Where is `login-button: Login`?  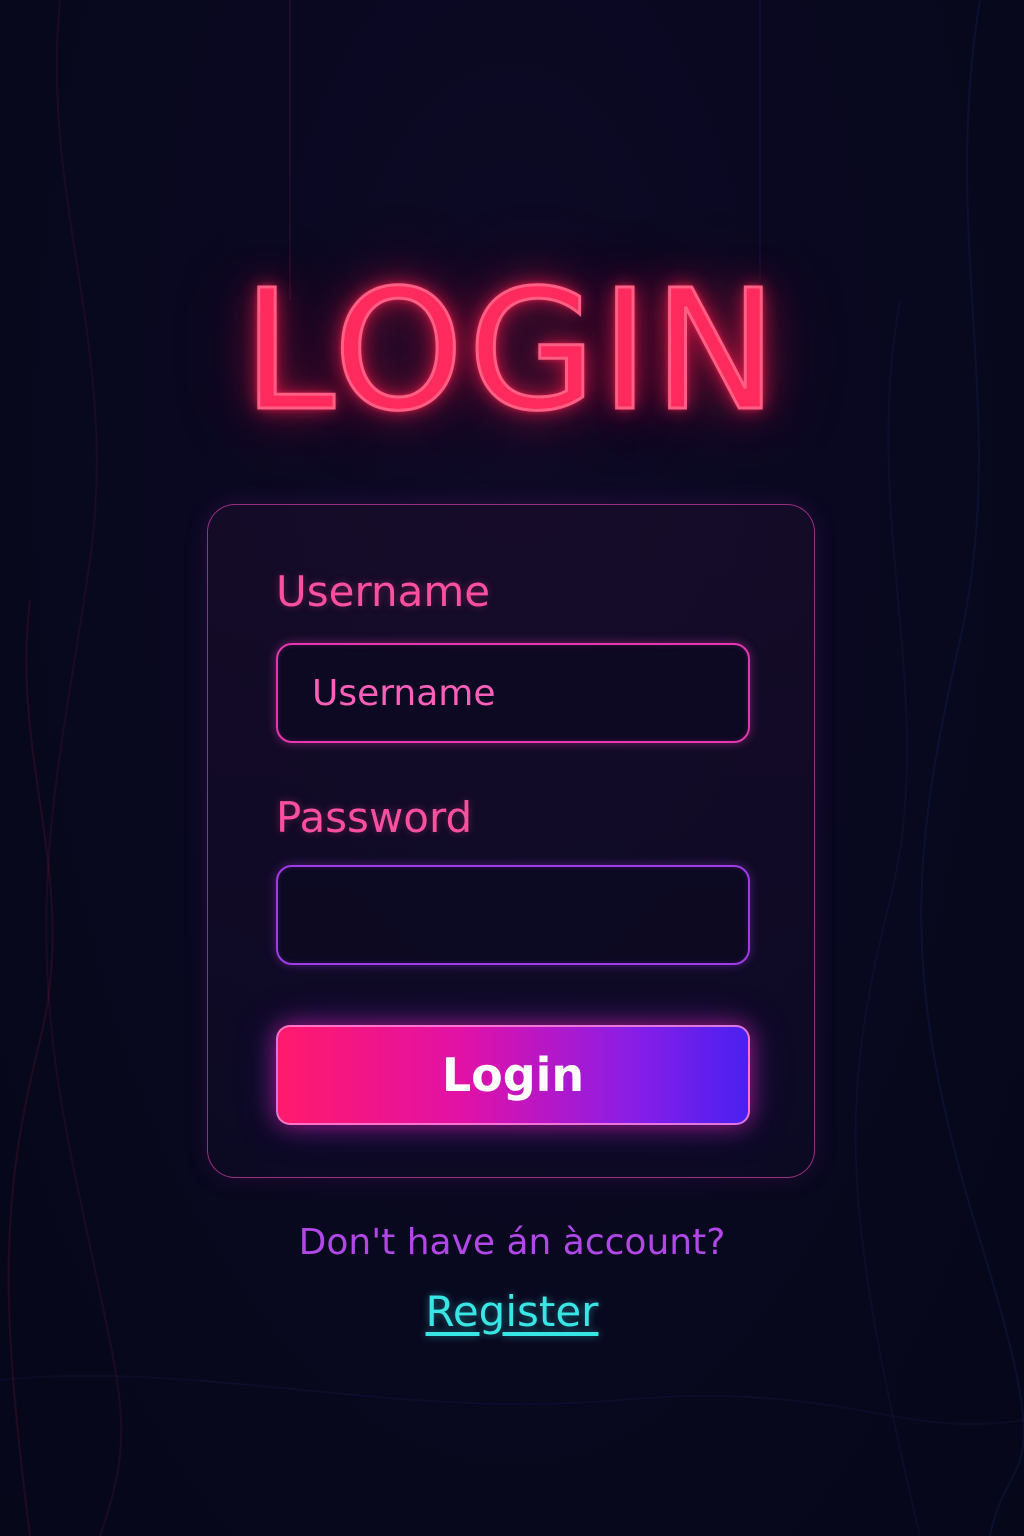
login-button: Login is located at coordinates (513, 1075).